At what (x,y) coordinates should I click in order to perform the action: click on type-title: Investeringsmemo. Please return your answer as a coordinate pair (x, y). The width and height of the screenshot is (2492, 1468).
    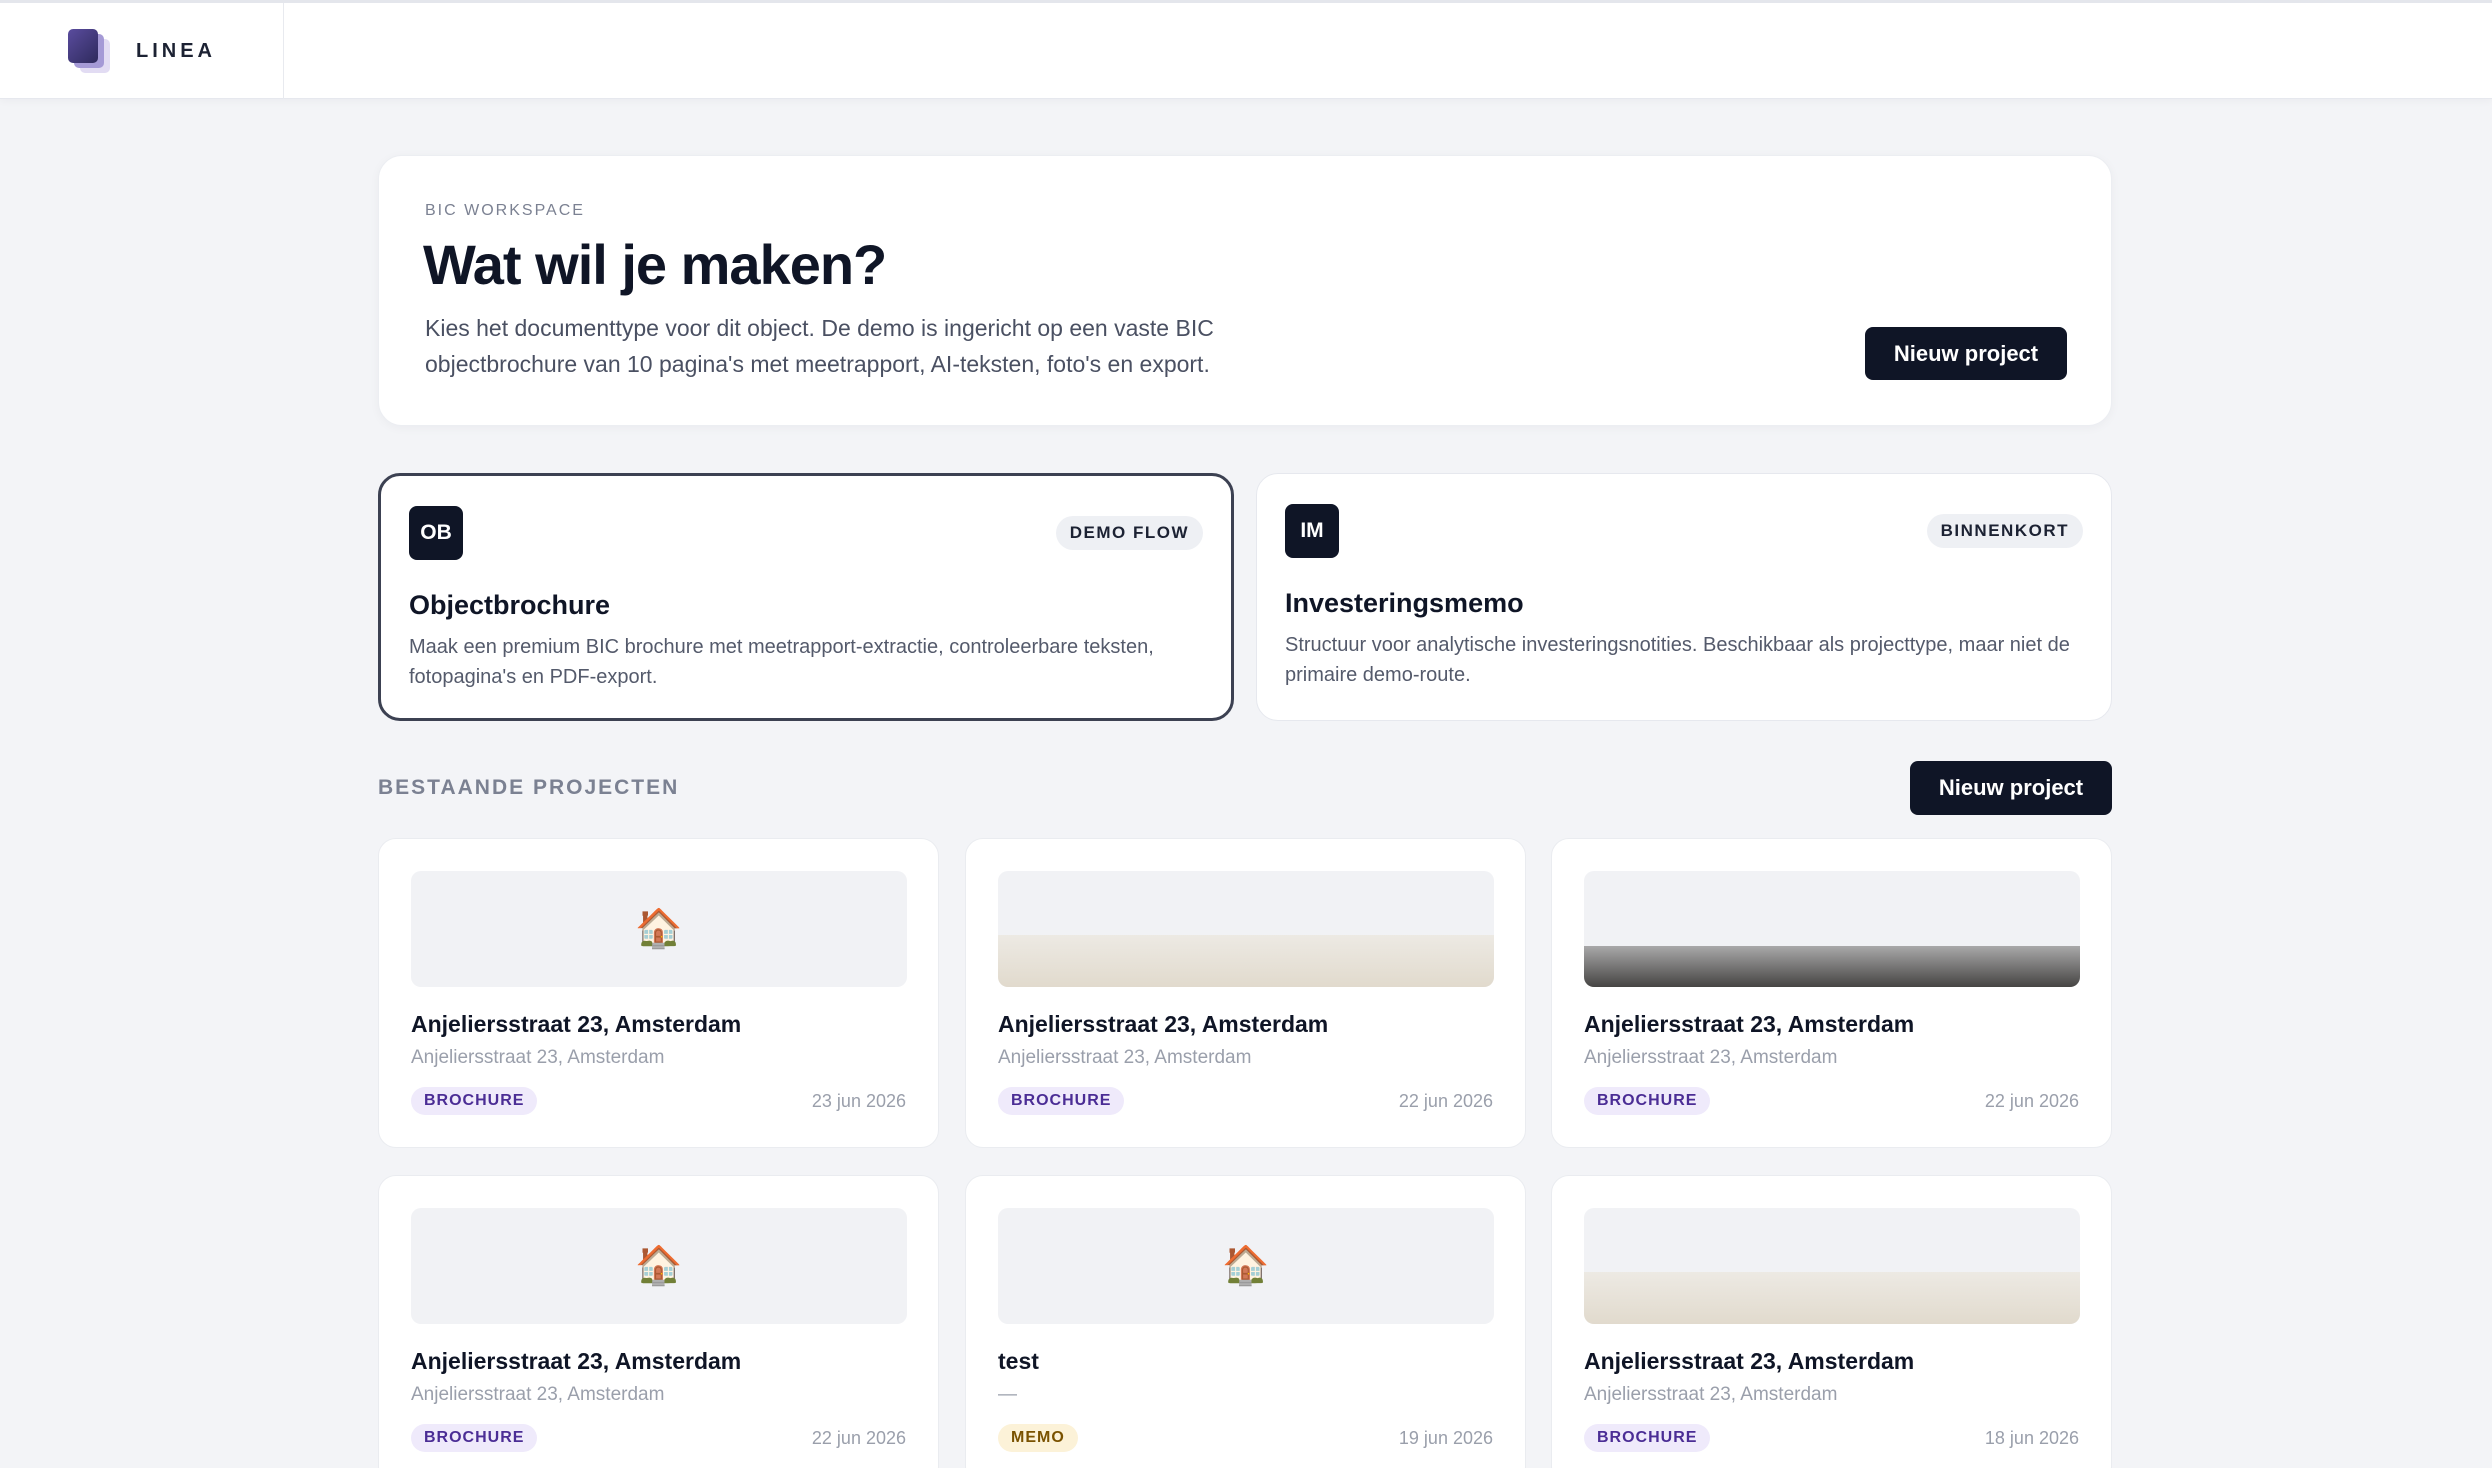
    Looking at the image, I should click on (1404, 603).